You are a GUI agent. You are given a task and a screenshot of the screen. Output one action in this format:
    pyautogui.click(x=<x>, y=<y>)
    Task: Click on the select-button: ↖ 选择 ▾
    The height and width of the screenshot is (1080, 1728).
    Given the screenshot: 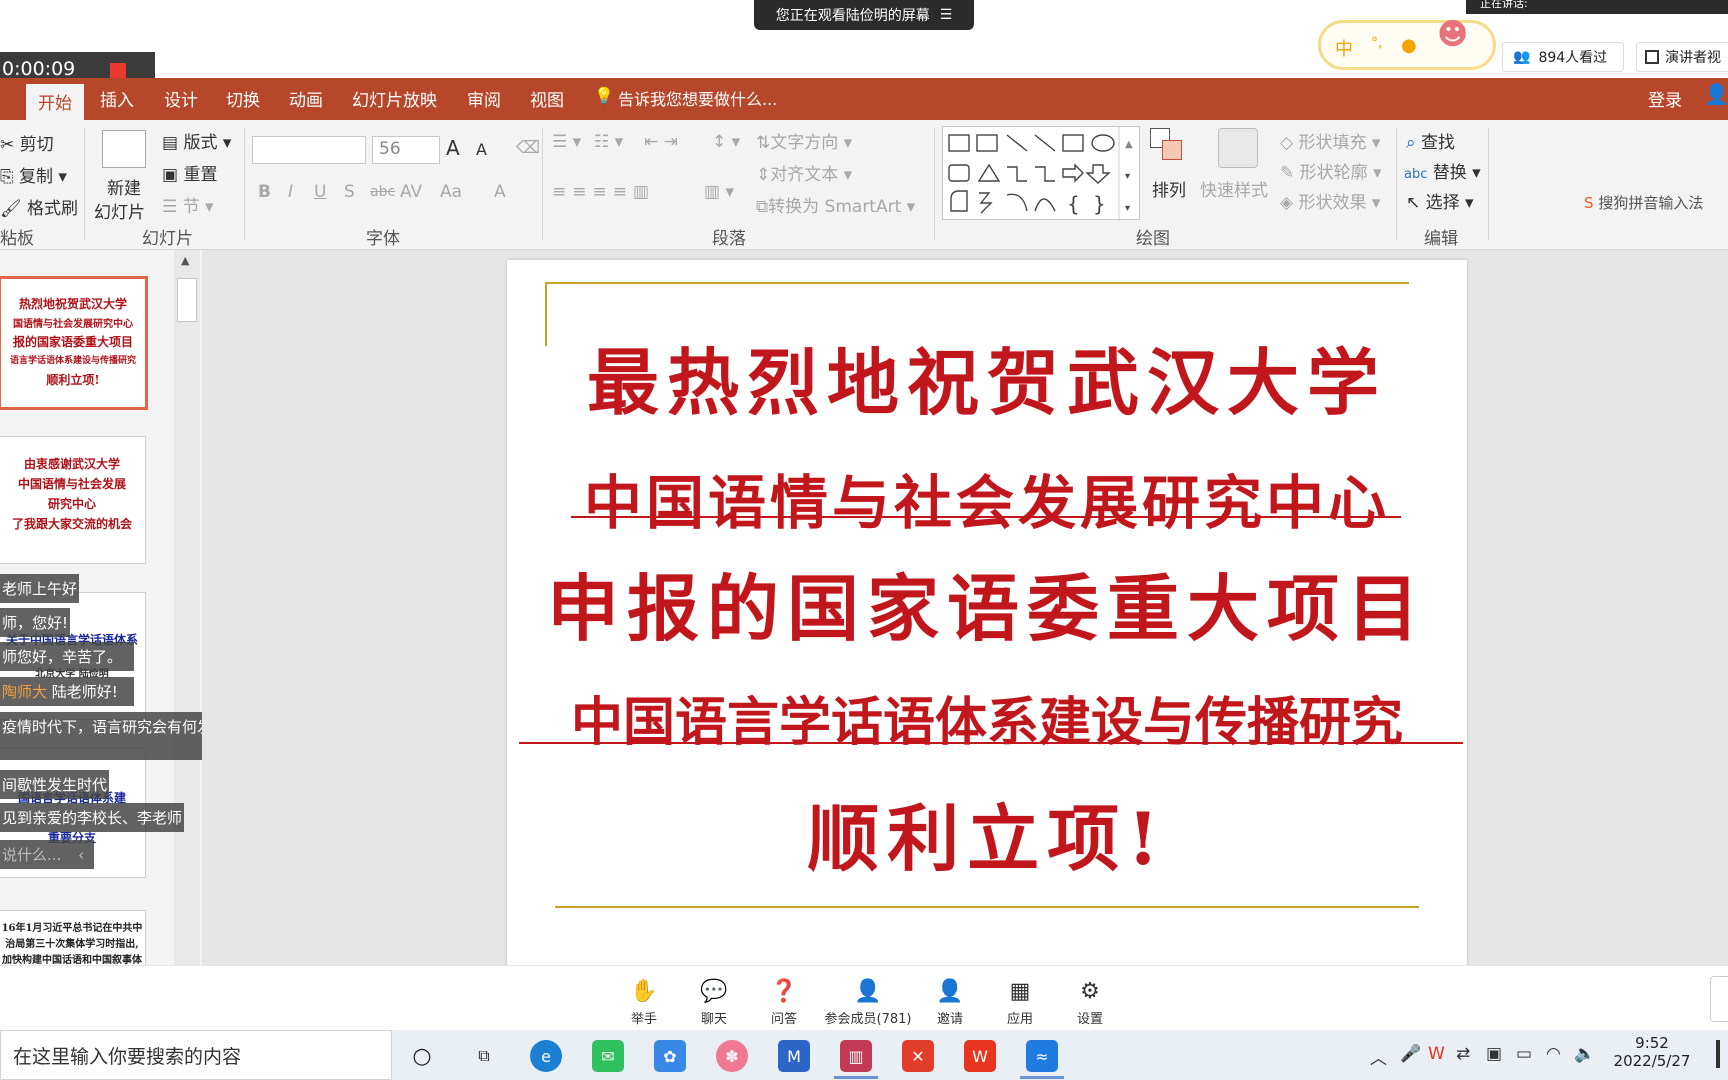 What is the action you would take?
    pyautogui.click(x=1440, y=200)
    